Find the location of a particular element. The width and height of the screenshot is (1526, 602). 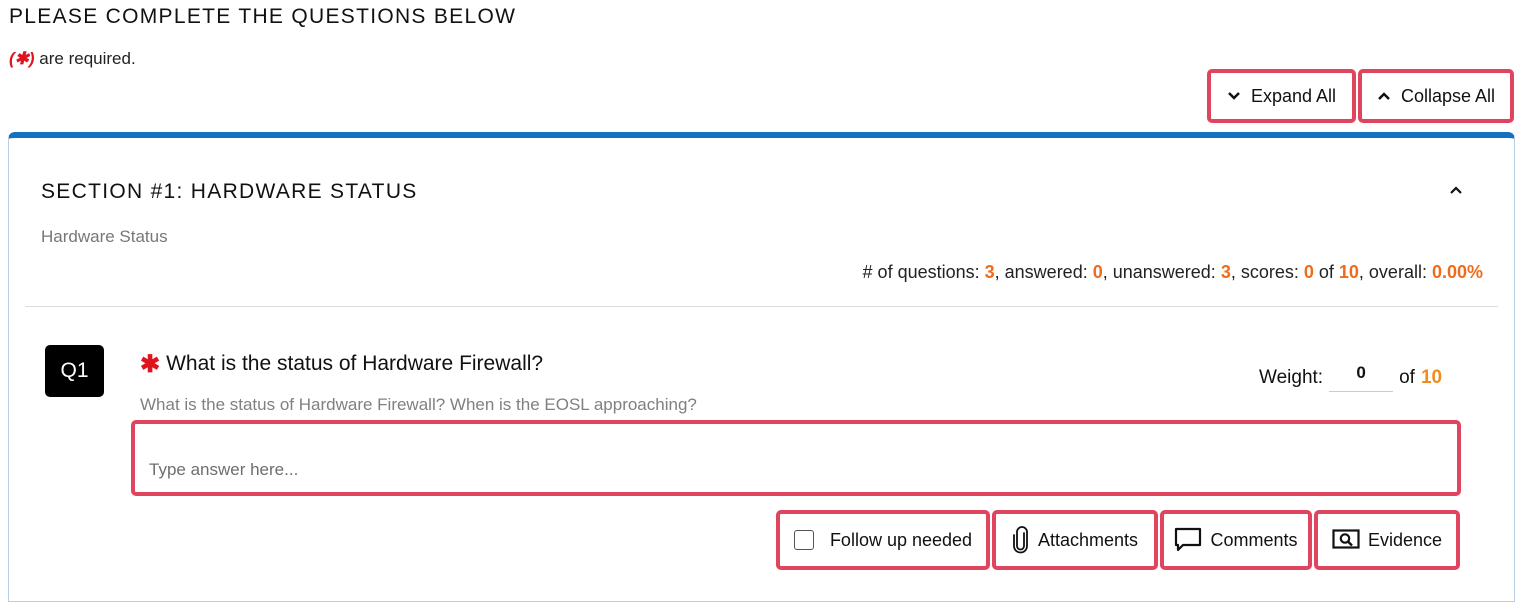

evidence-search-icon is located at coordinates (1346, 539).